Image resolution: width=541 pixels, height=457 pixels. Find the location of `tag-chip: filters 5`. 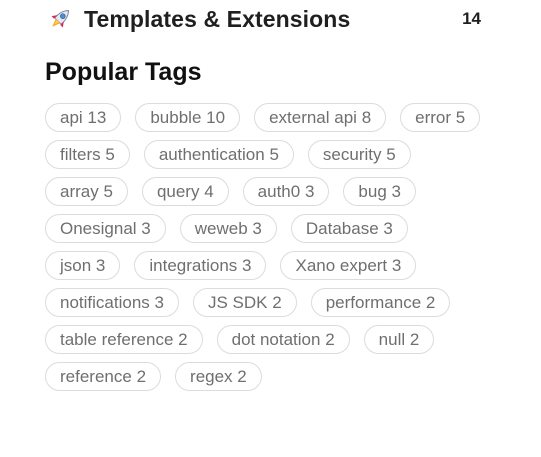

tag-chip: filters 5 is located at coordinates (87, 154).